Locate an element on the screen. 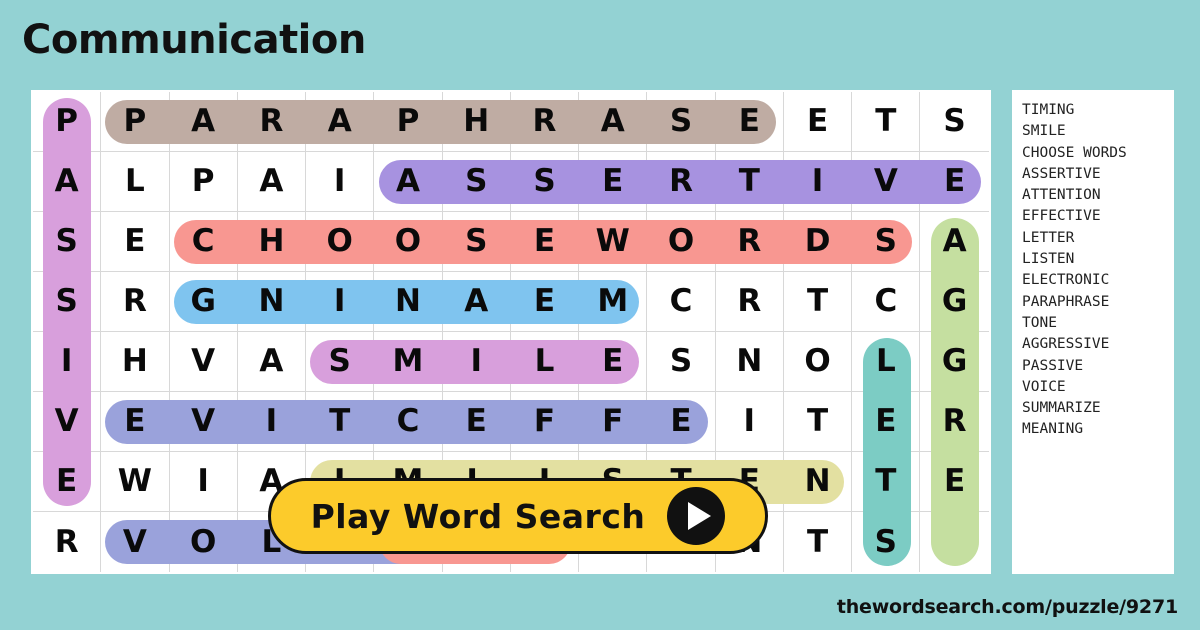  grid-letter: V is located at coordinates (134, 541).